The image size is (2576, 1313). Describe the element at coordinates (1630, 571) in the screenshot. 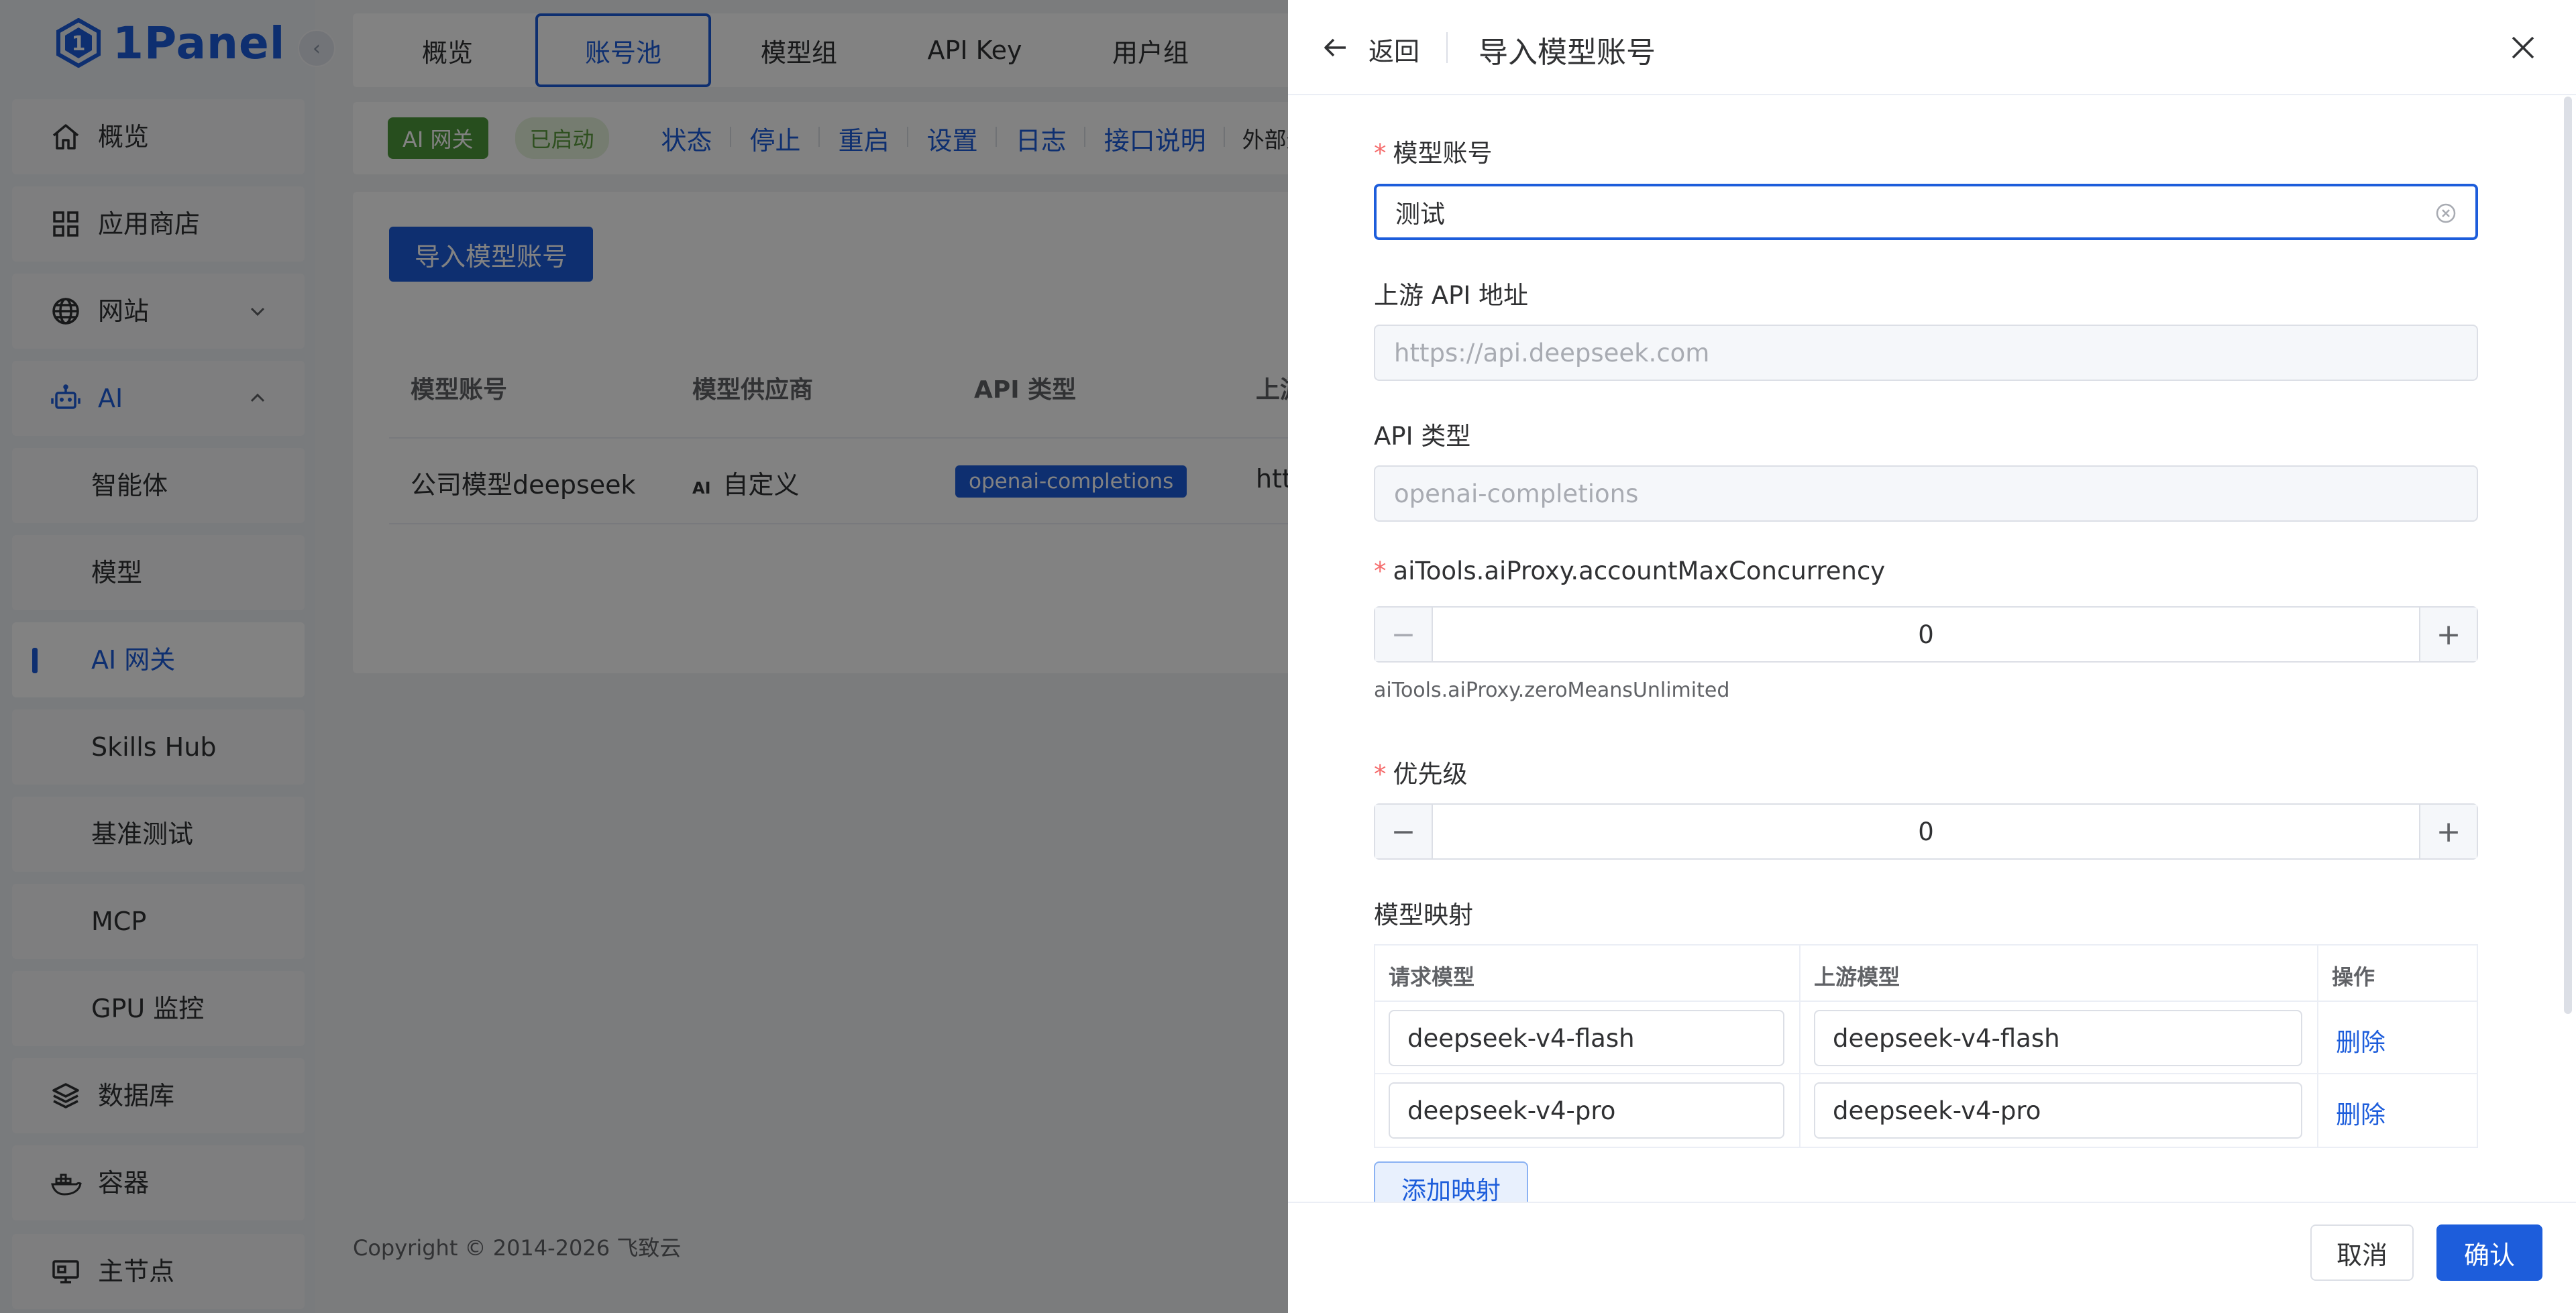

I see `concurrency-label: * aiTools.aiProxy.accountMaxConcurrency` at that location.